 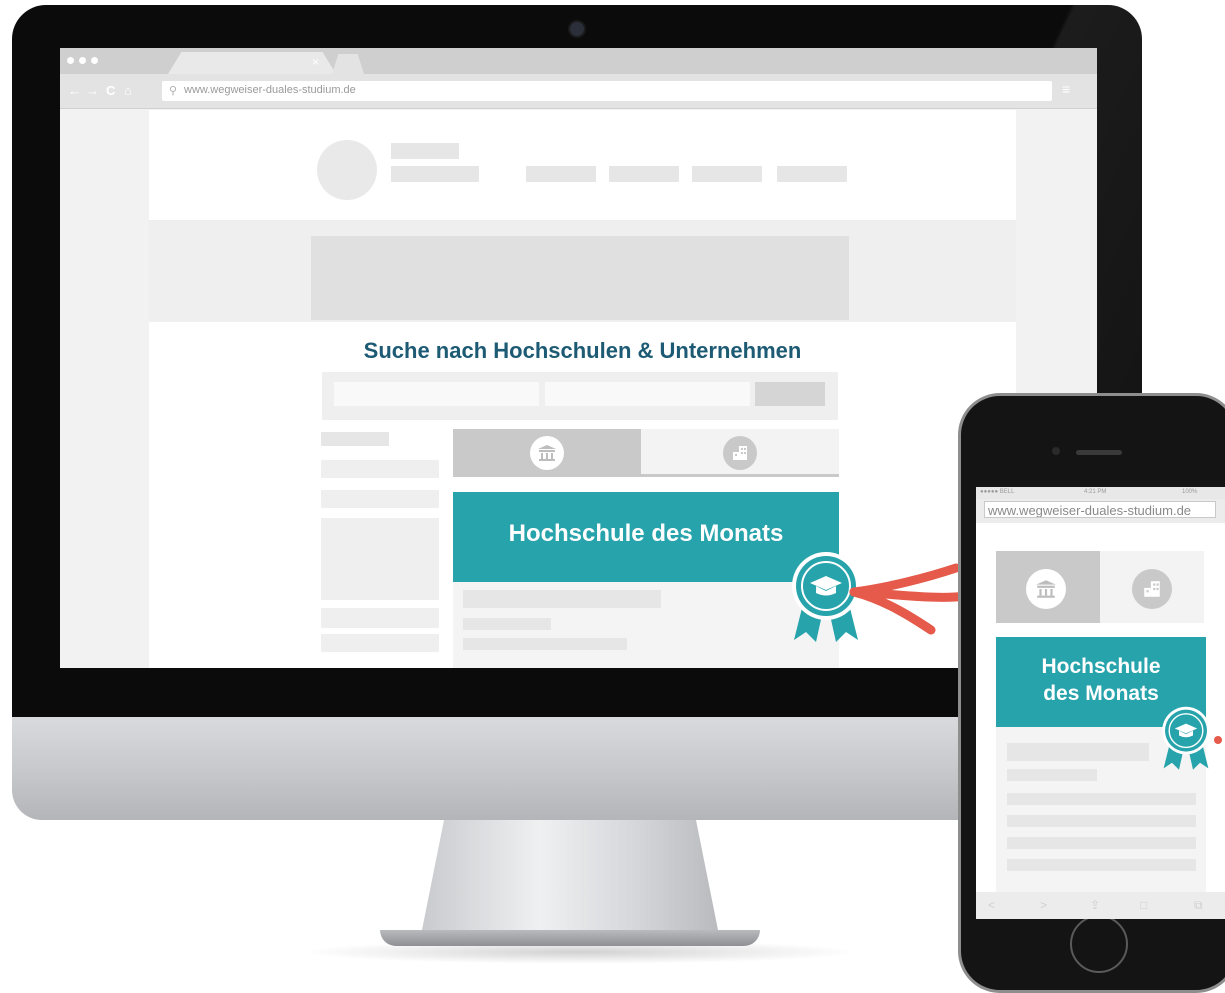 What do you see at coordinates (607, 91) in the screenshot?
I see `address-bar: ⚲ www.wegweiser-duales-studium.de` at bounding box center [607, 91].